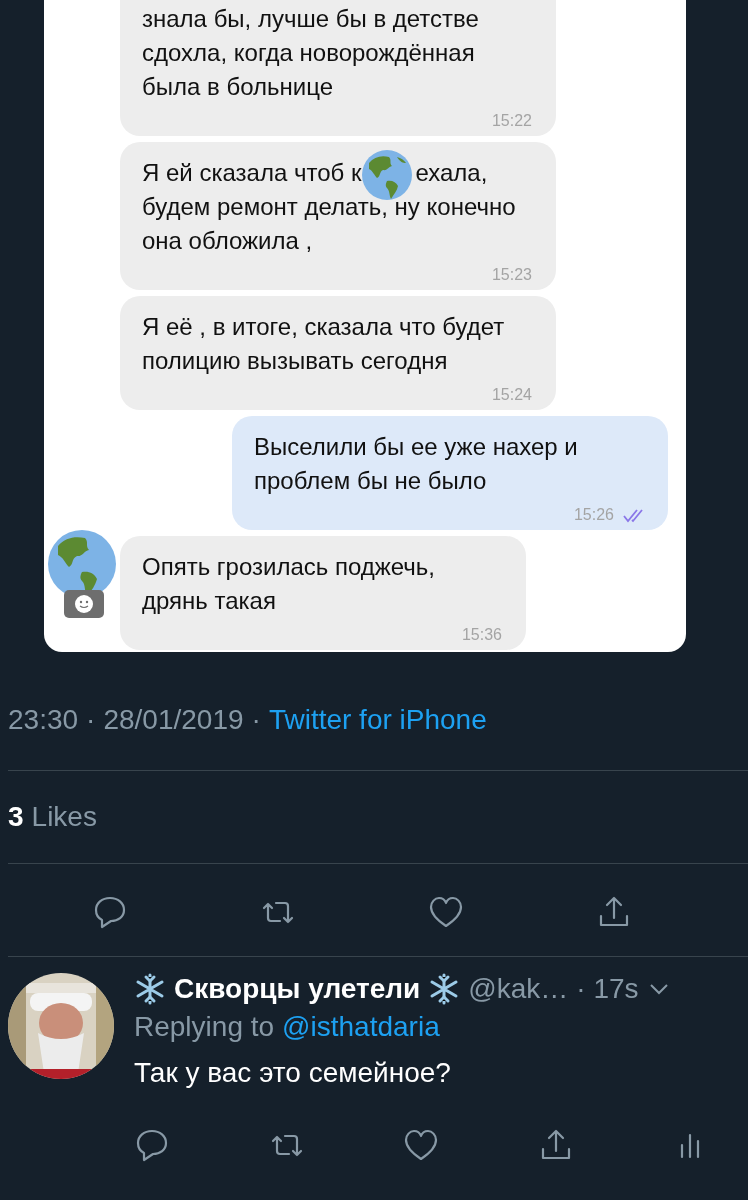  I want to click on message-text: знала бы, лучше бы в детстве сдохла, когда новорождённая была в больнице, so click(311, 53).